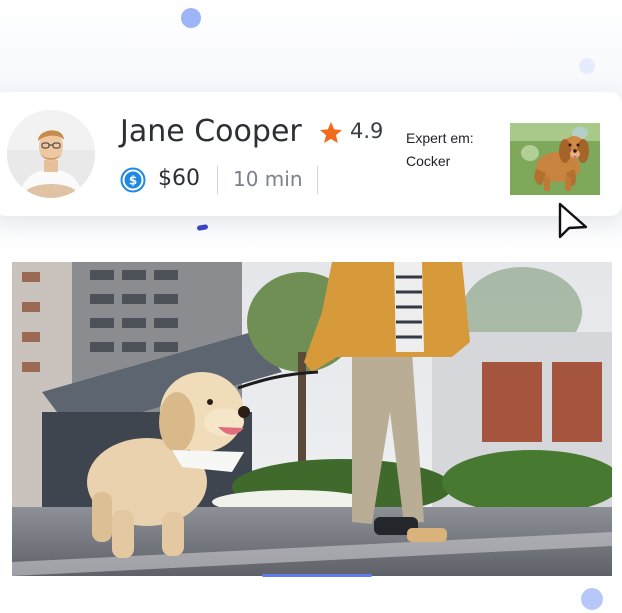 This screenshot has height=613, width=622. I want to click on walker-avatar, so click(51, 154).